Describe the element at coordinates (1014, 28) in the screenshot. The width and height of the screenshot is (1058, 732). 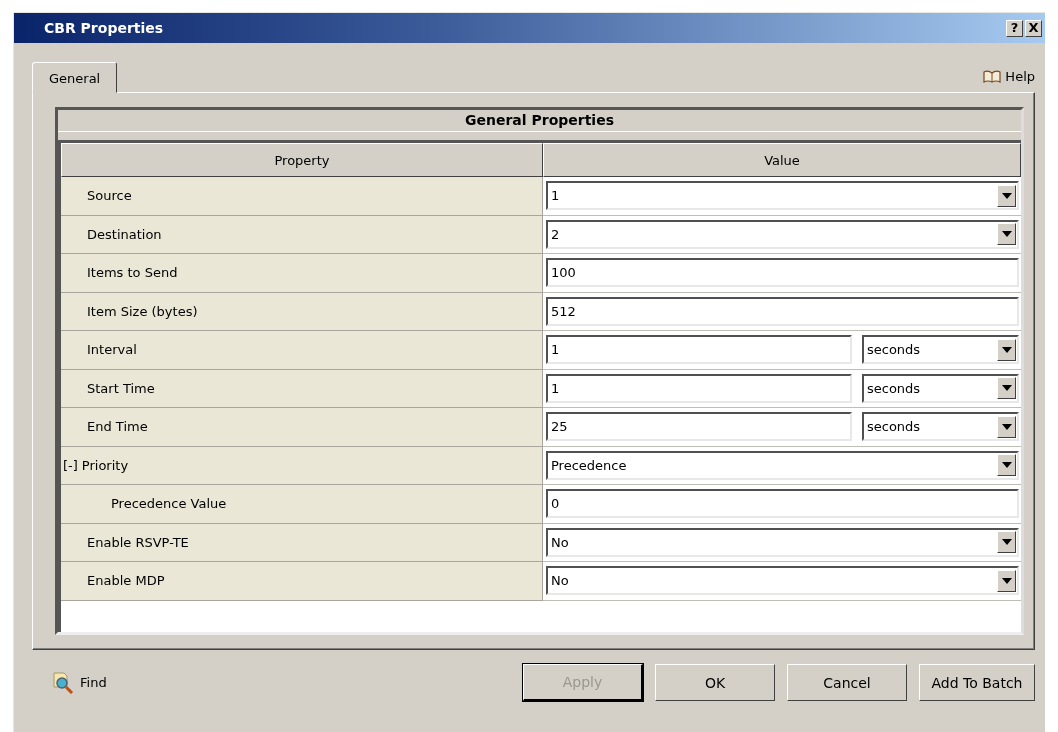
I see `help-button: ?` at that location.